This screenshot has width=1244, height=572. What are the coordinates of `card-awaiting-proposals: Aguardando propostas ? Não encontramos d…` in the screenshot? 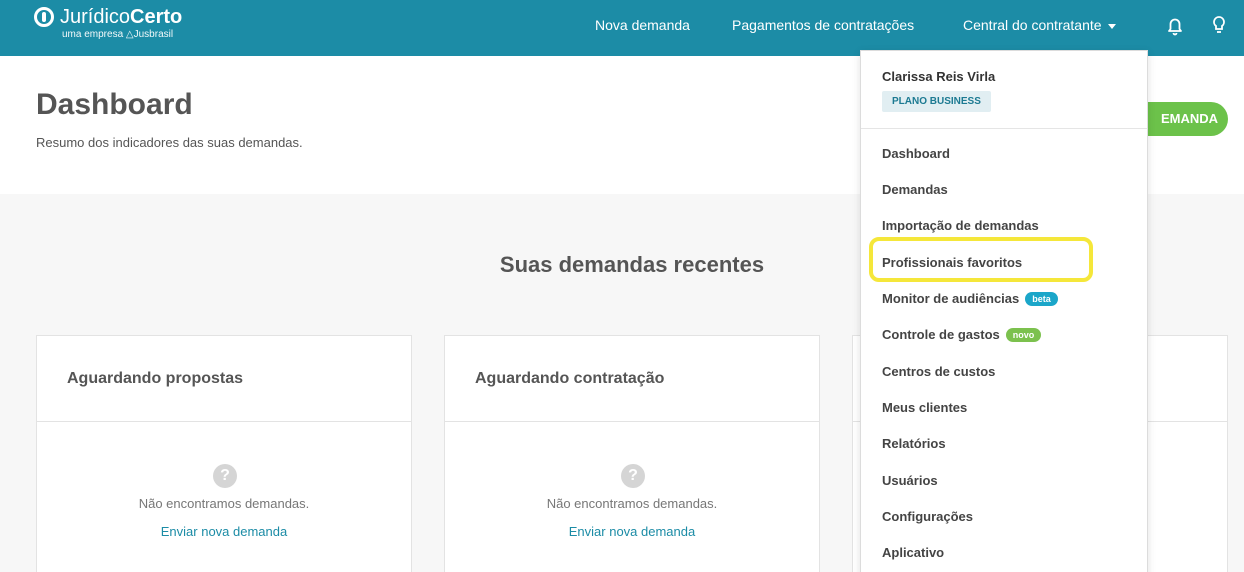 It's located at (224, 453).